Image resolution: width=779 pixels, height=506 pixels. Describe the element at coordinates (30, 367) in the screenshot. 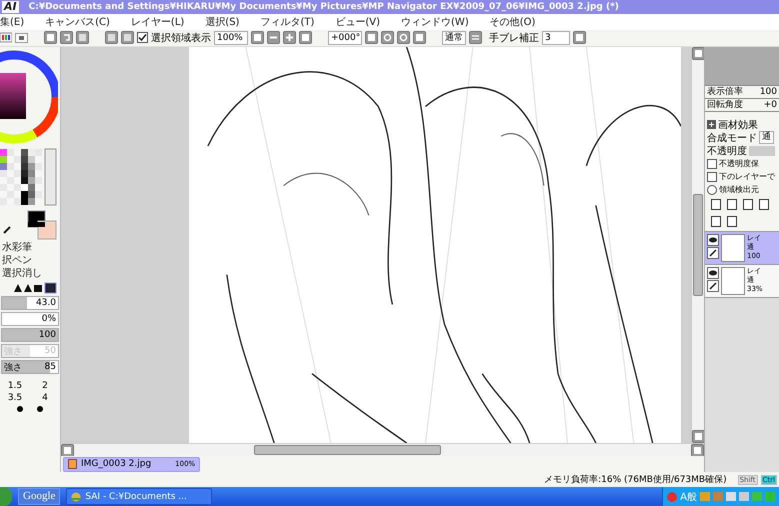

I see `brush-slider: 強さ 85` at that location.